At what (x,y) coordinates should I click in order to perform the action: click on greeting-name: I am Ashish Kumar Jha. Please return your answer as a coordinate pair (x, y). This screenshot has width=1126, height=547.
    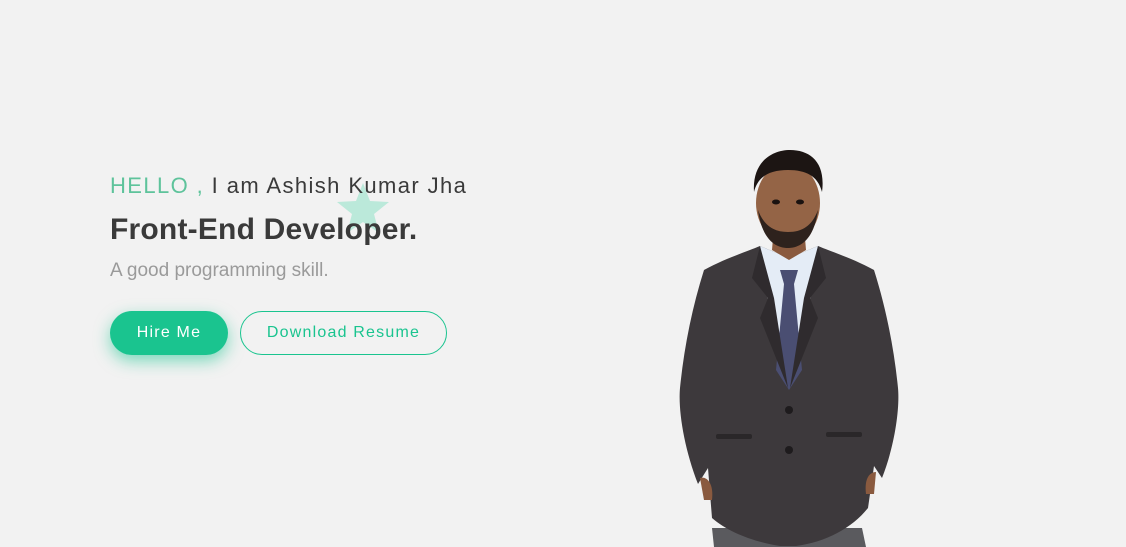
    Looking at the image, I should click on (336, 185).